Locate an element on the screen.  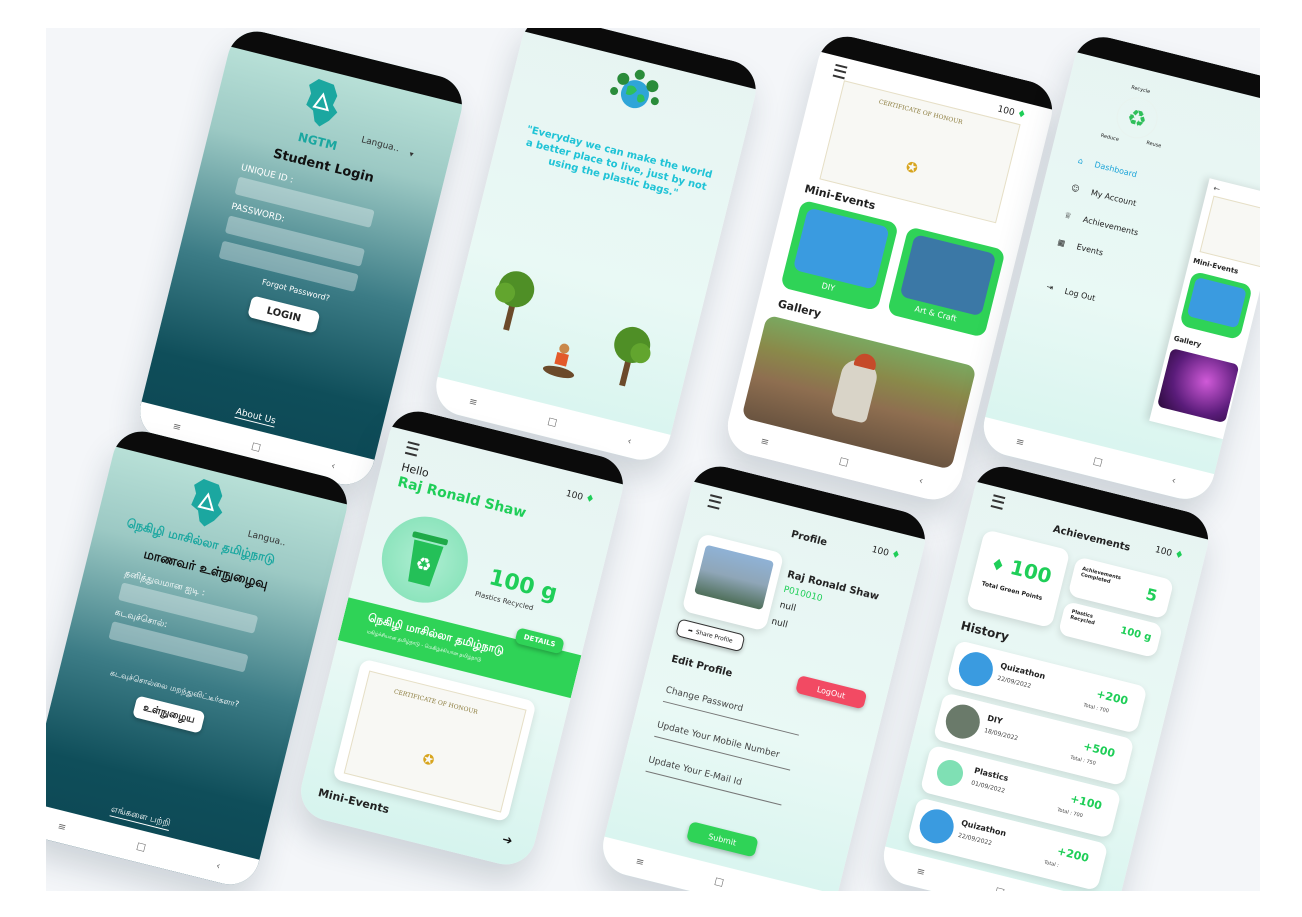
user-icon: ☺ is located at coordinates (1075, 188).